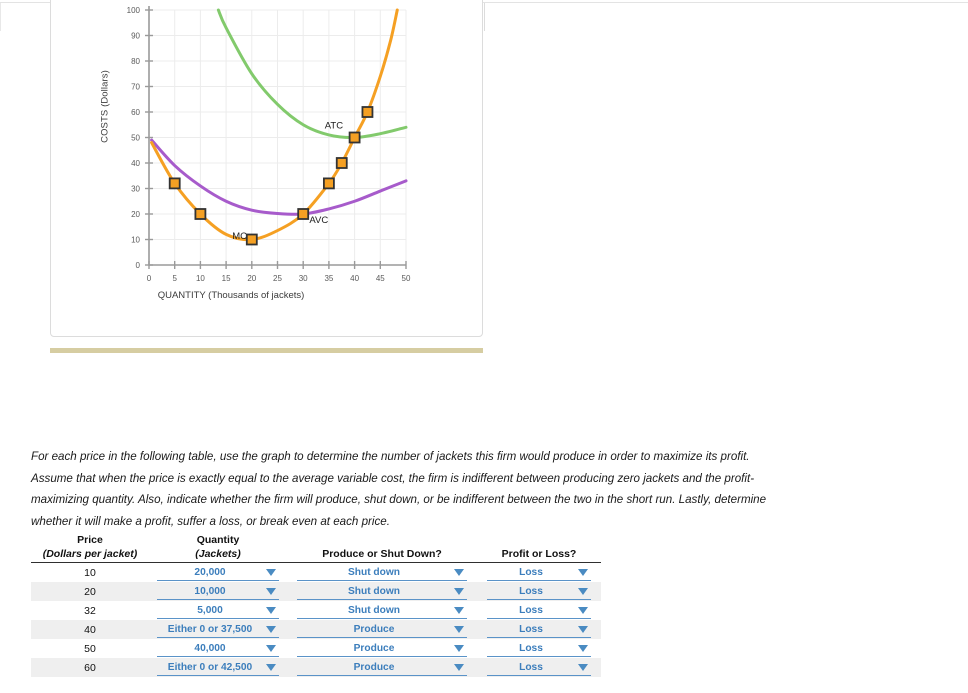  I want to click on curve-atc, so click(312, 74).